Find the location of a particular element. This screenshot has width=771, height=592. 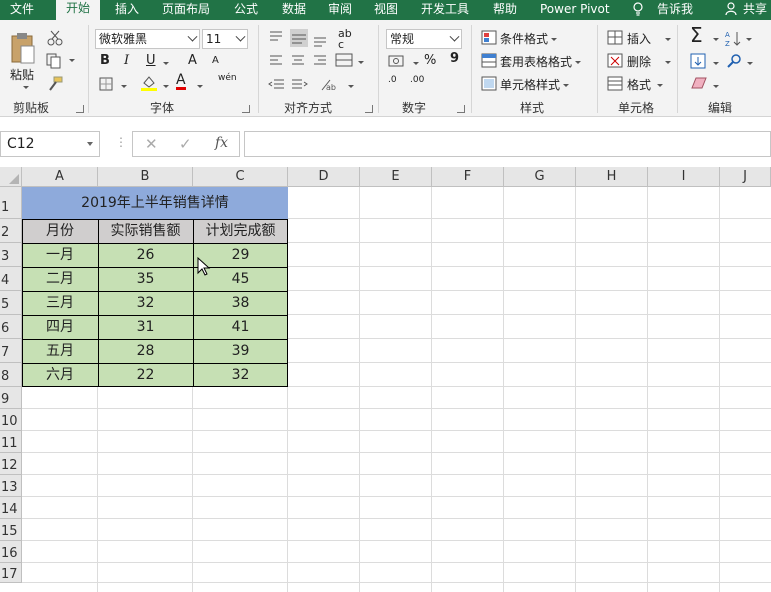

row-header: 4 is located at coordinates (11, 279).